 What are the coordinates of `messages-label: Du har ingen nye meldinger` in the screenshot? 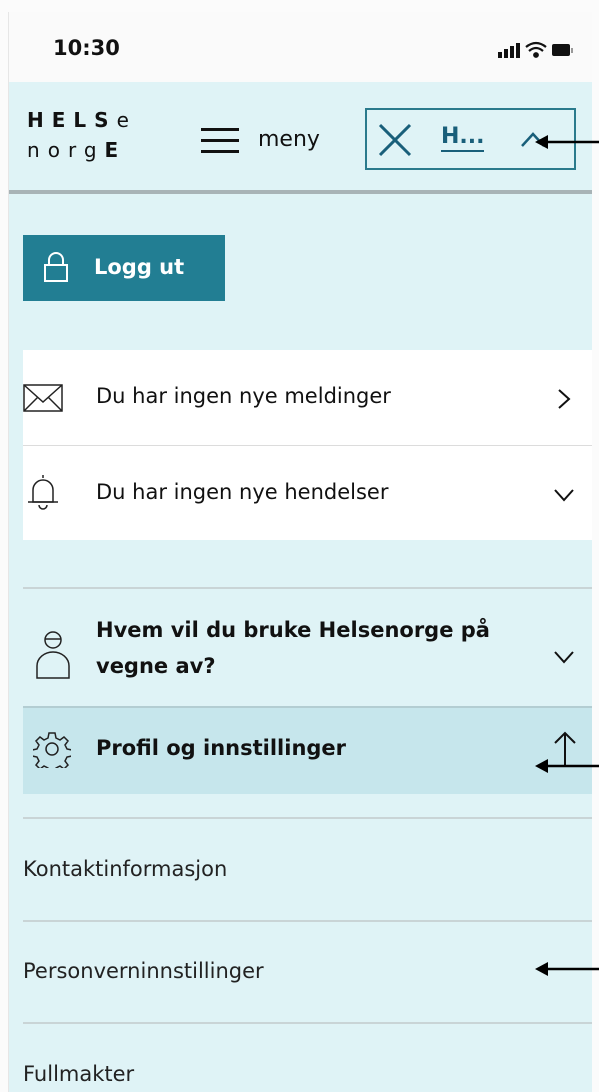 It's located at (243, 396).